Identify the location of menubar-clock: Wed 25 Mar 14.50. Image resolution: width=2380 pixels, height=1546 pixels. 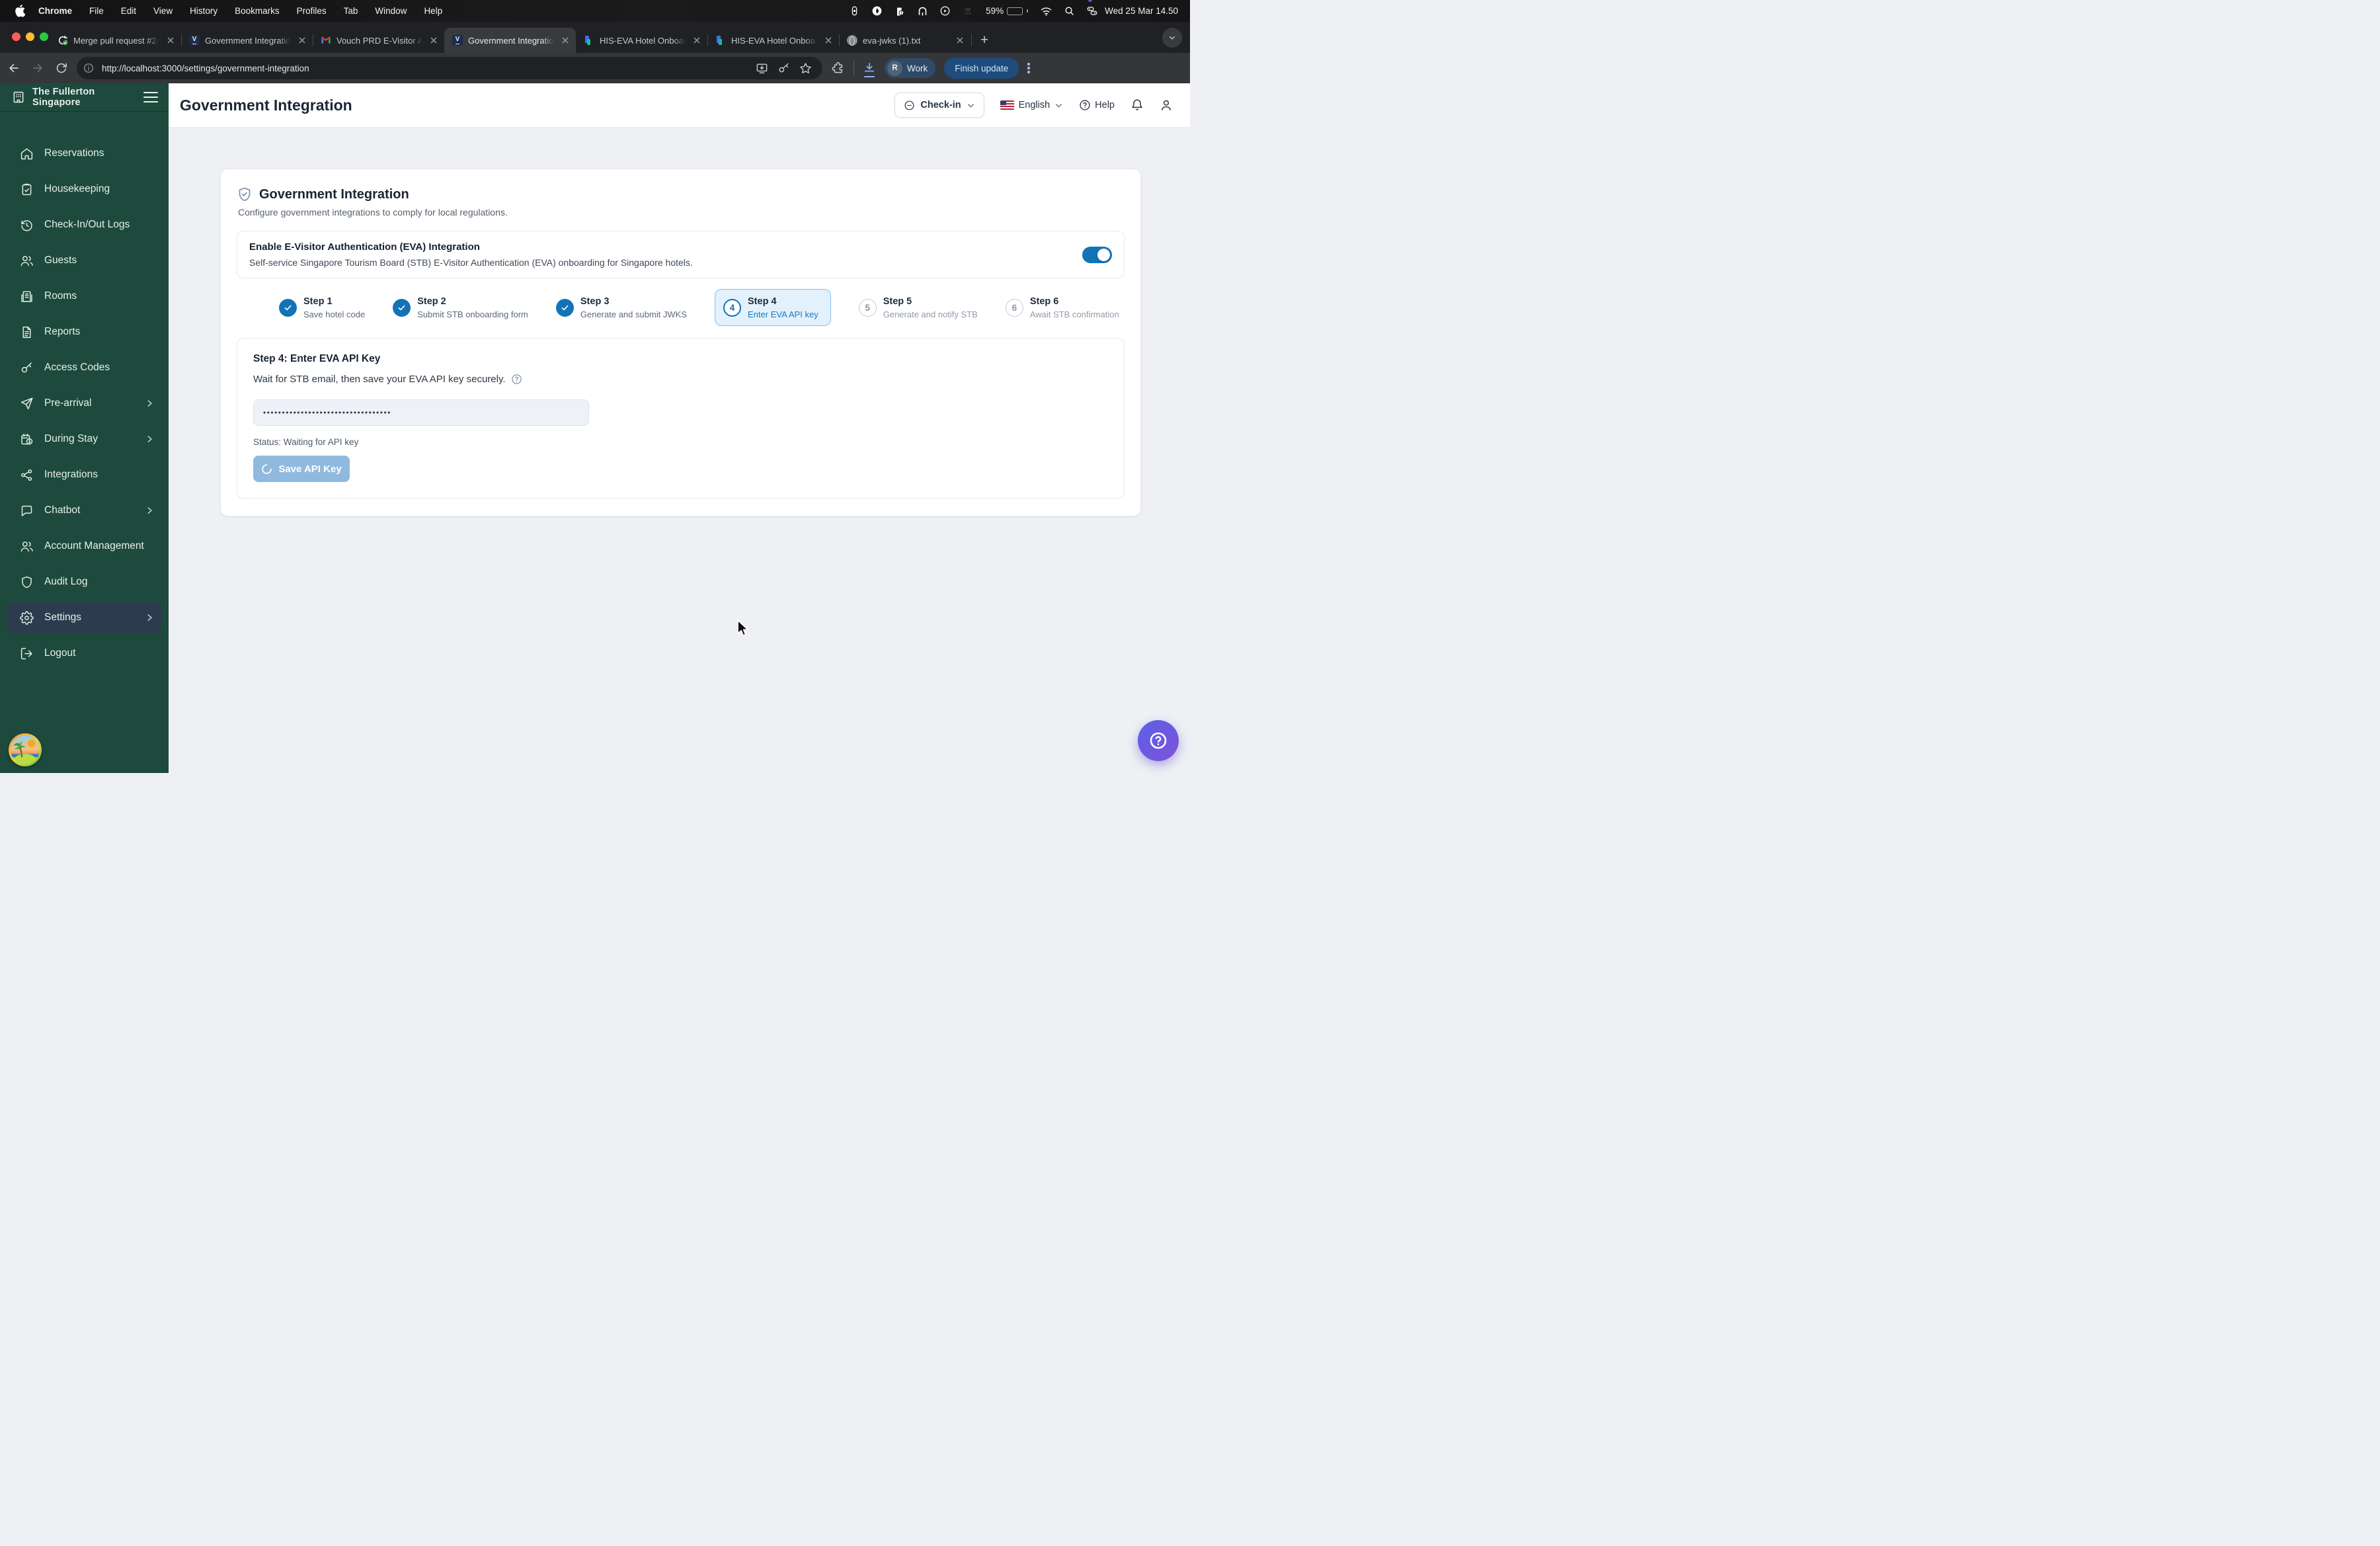
(1141, 11).